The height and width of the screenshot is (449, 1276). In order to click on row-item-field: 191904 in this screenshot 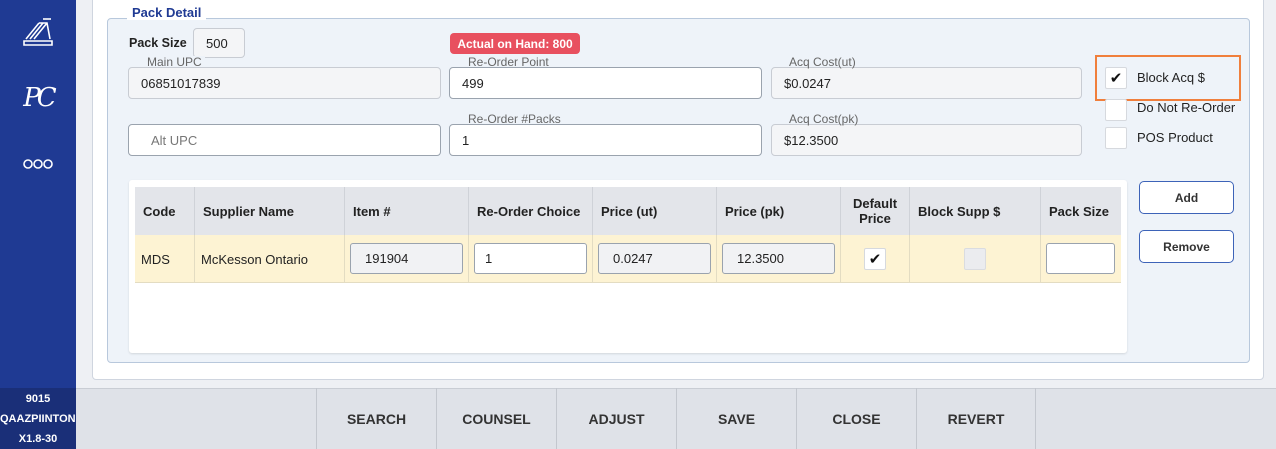, I will do `click(406, 258)`.